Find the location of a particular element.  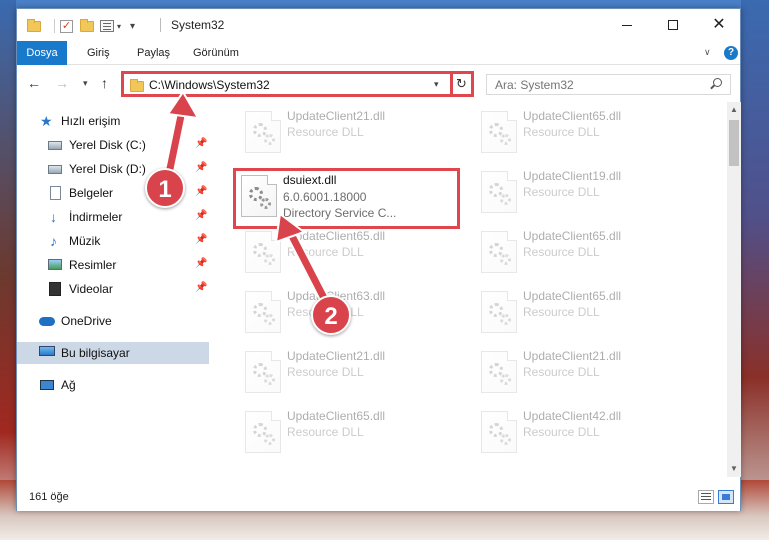

tab-gorunum: Görünüm is located at coordinates (216, 53).